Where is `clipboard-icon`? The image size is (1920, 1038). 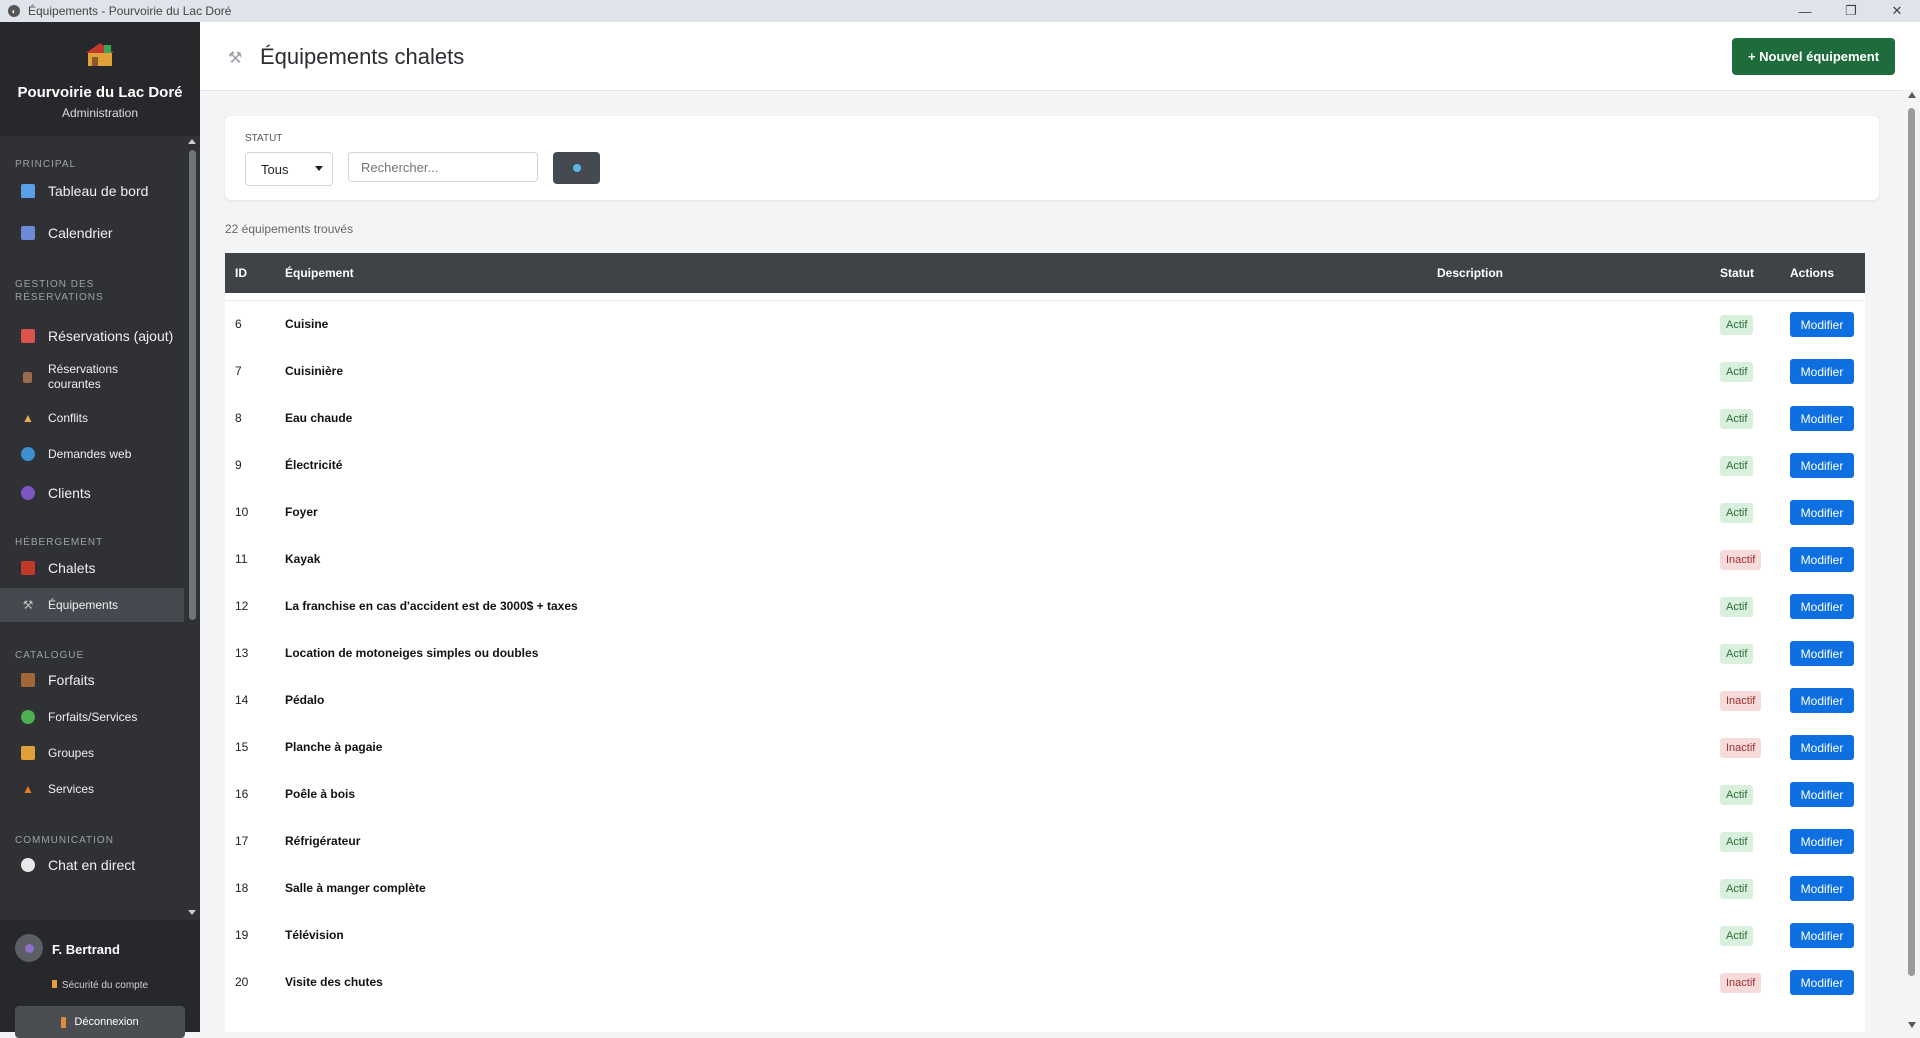 clipboard-icon is located at coordinates (28, 336).